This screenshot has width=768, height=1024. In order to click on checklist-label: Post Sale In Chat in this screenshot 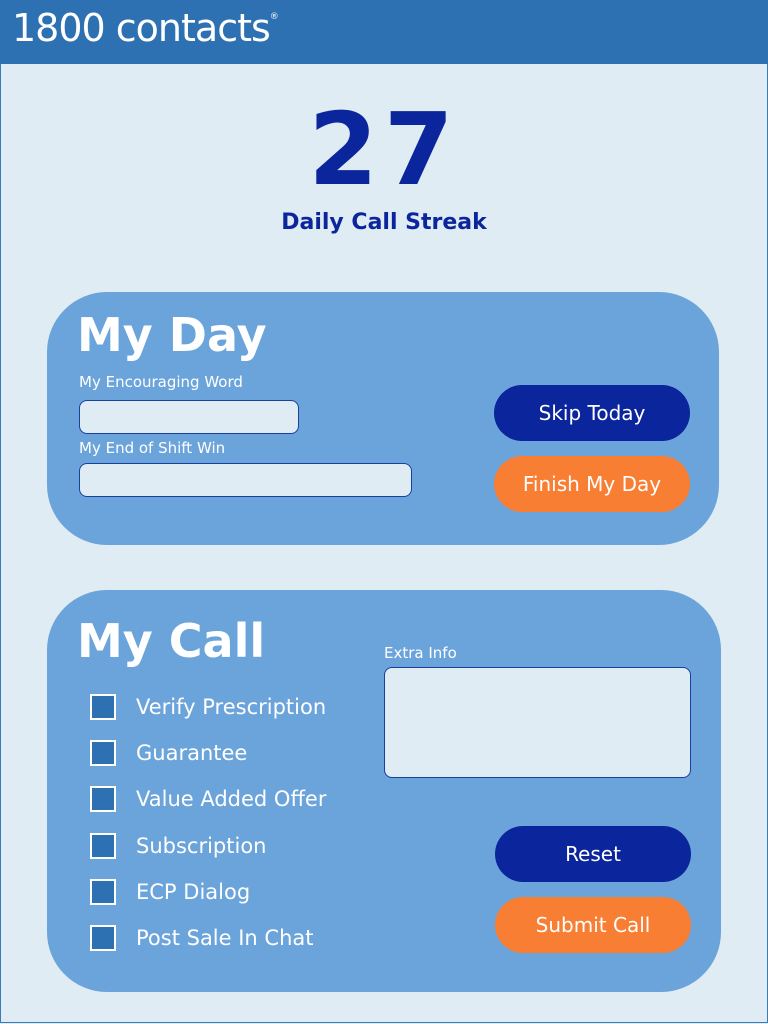, I will do `click(225, 938)`.